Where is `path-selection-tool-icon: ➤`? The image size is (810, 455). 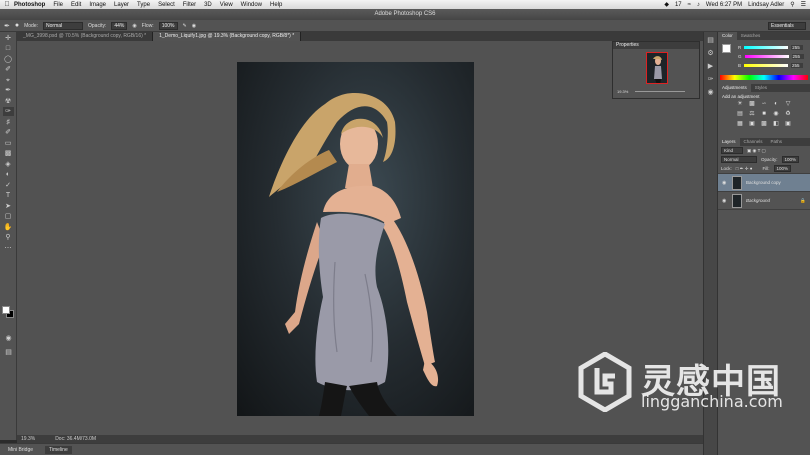
path-selection-tool-icon: ➤ is located at coordinates (8, 206).